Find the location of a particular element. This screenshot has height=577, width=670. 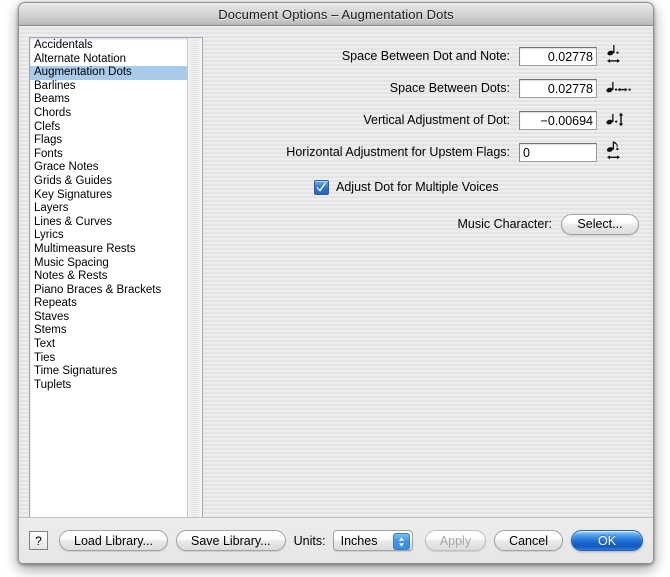

category-list-item: Chords is located at coordinates (108, 114).